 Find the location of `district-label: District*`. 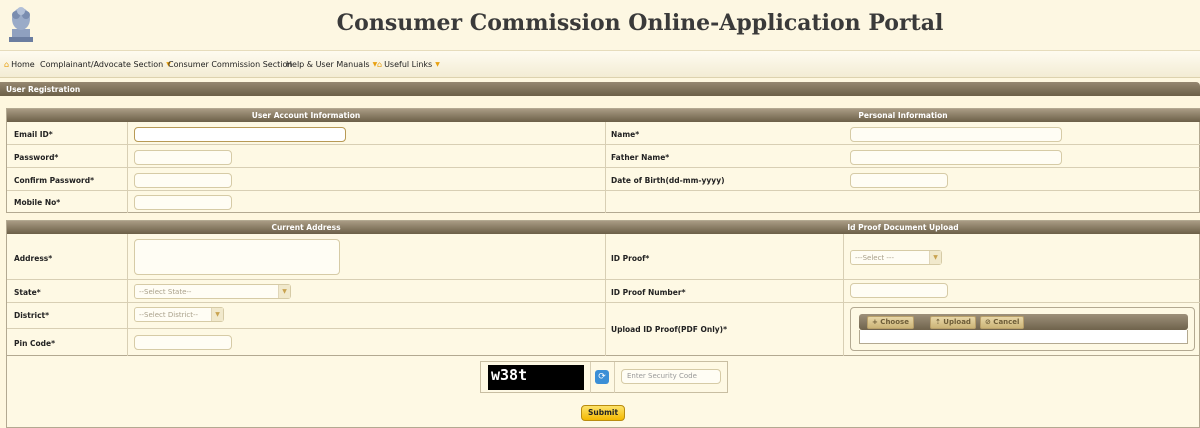

district-label: District* is located at coordinates (32, 315).